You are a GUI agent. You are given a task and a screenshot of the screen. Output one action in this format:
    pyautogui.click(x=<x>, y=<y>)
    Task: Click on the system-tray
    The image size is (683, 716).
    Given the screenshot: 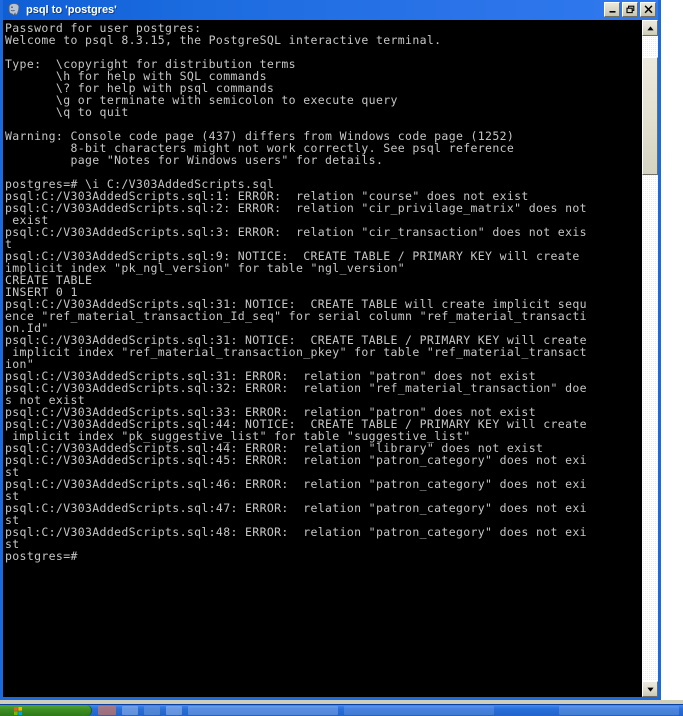 What is the action you would take?
    pyautogui.click(x=621, y=710)
    